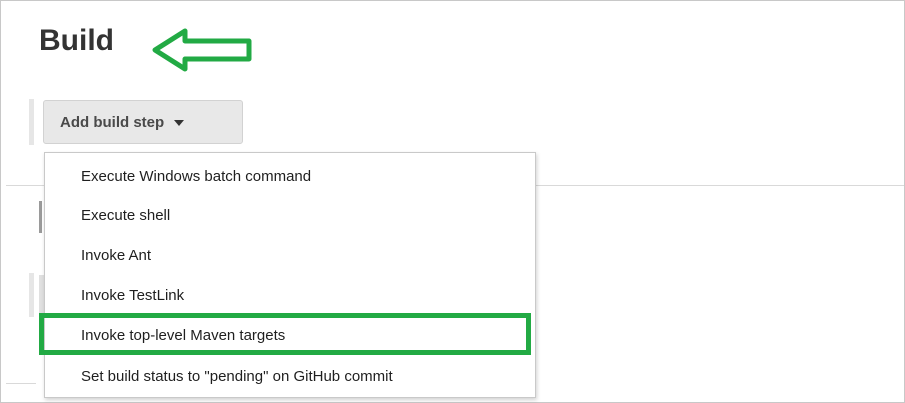 This screenshot has height=403, width=905. I want to click on partial-row-marker, so click(40, 217).